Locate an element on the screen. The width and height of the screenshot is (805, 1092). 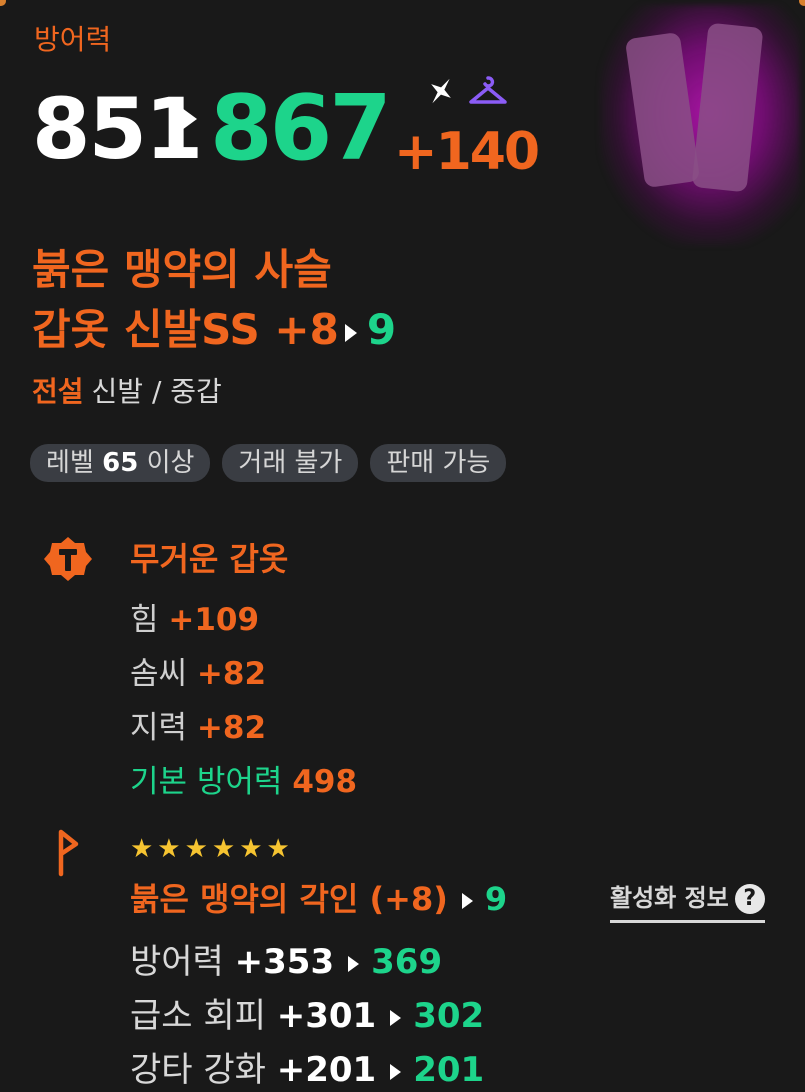
base-defense-label: 기본 방어력 is located at coordinates (206, 782).